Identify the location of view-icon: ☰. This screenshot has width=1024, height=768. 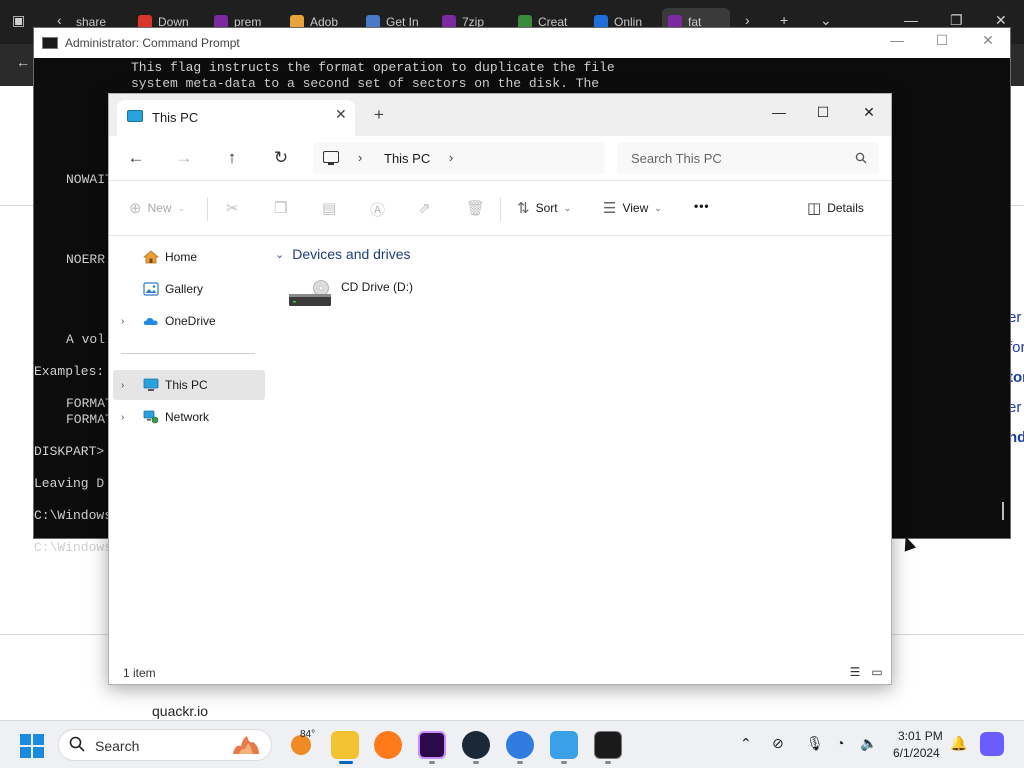
(610, 208).